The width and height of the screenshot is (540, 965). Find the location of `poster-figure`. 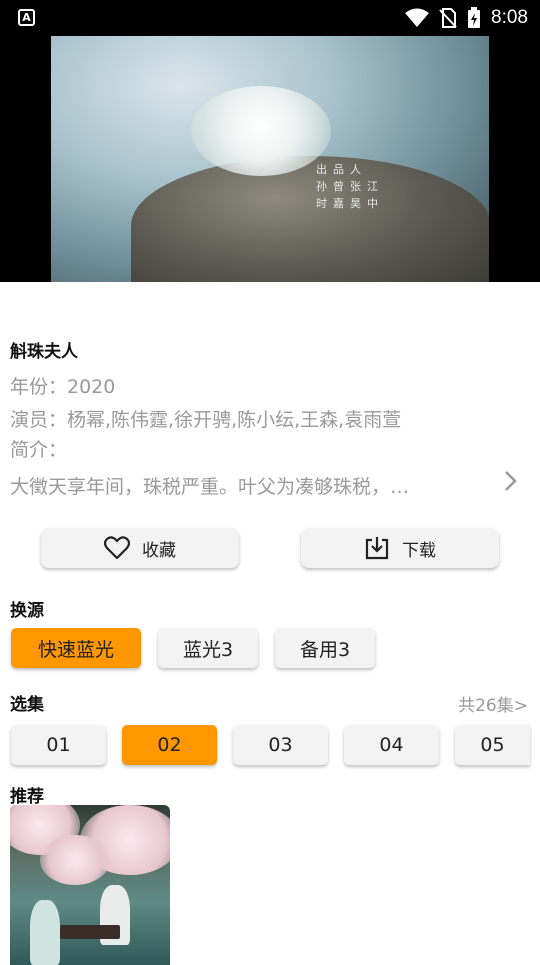

poster-figure is located at coordinates (45, 932).